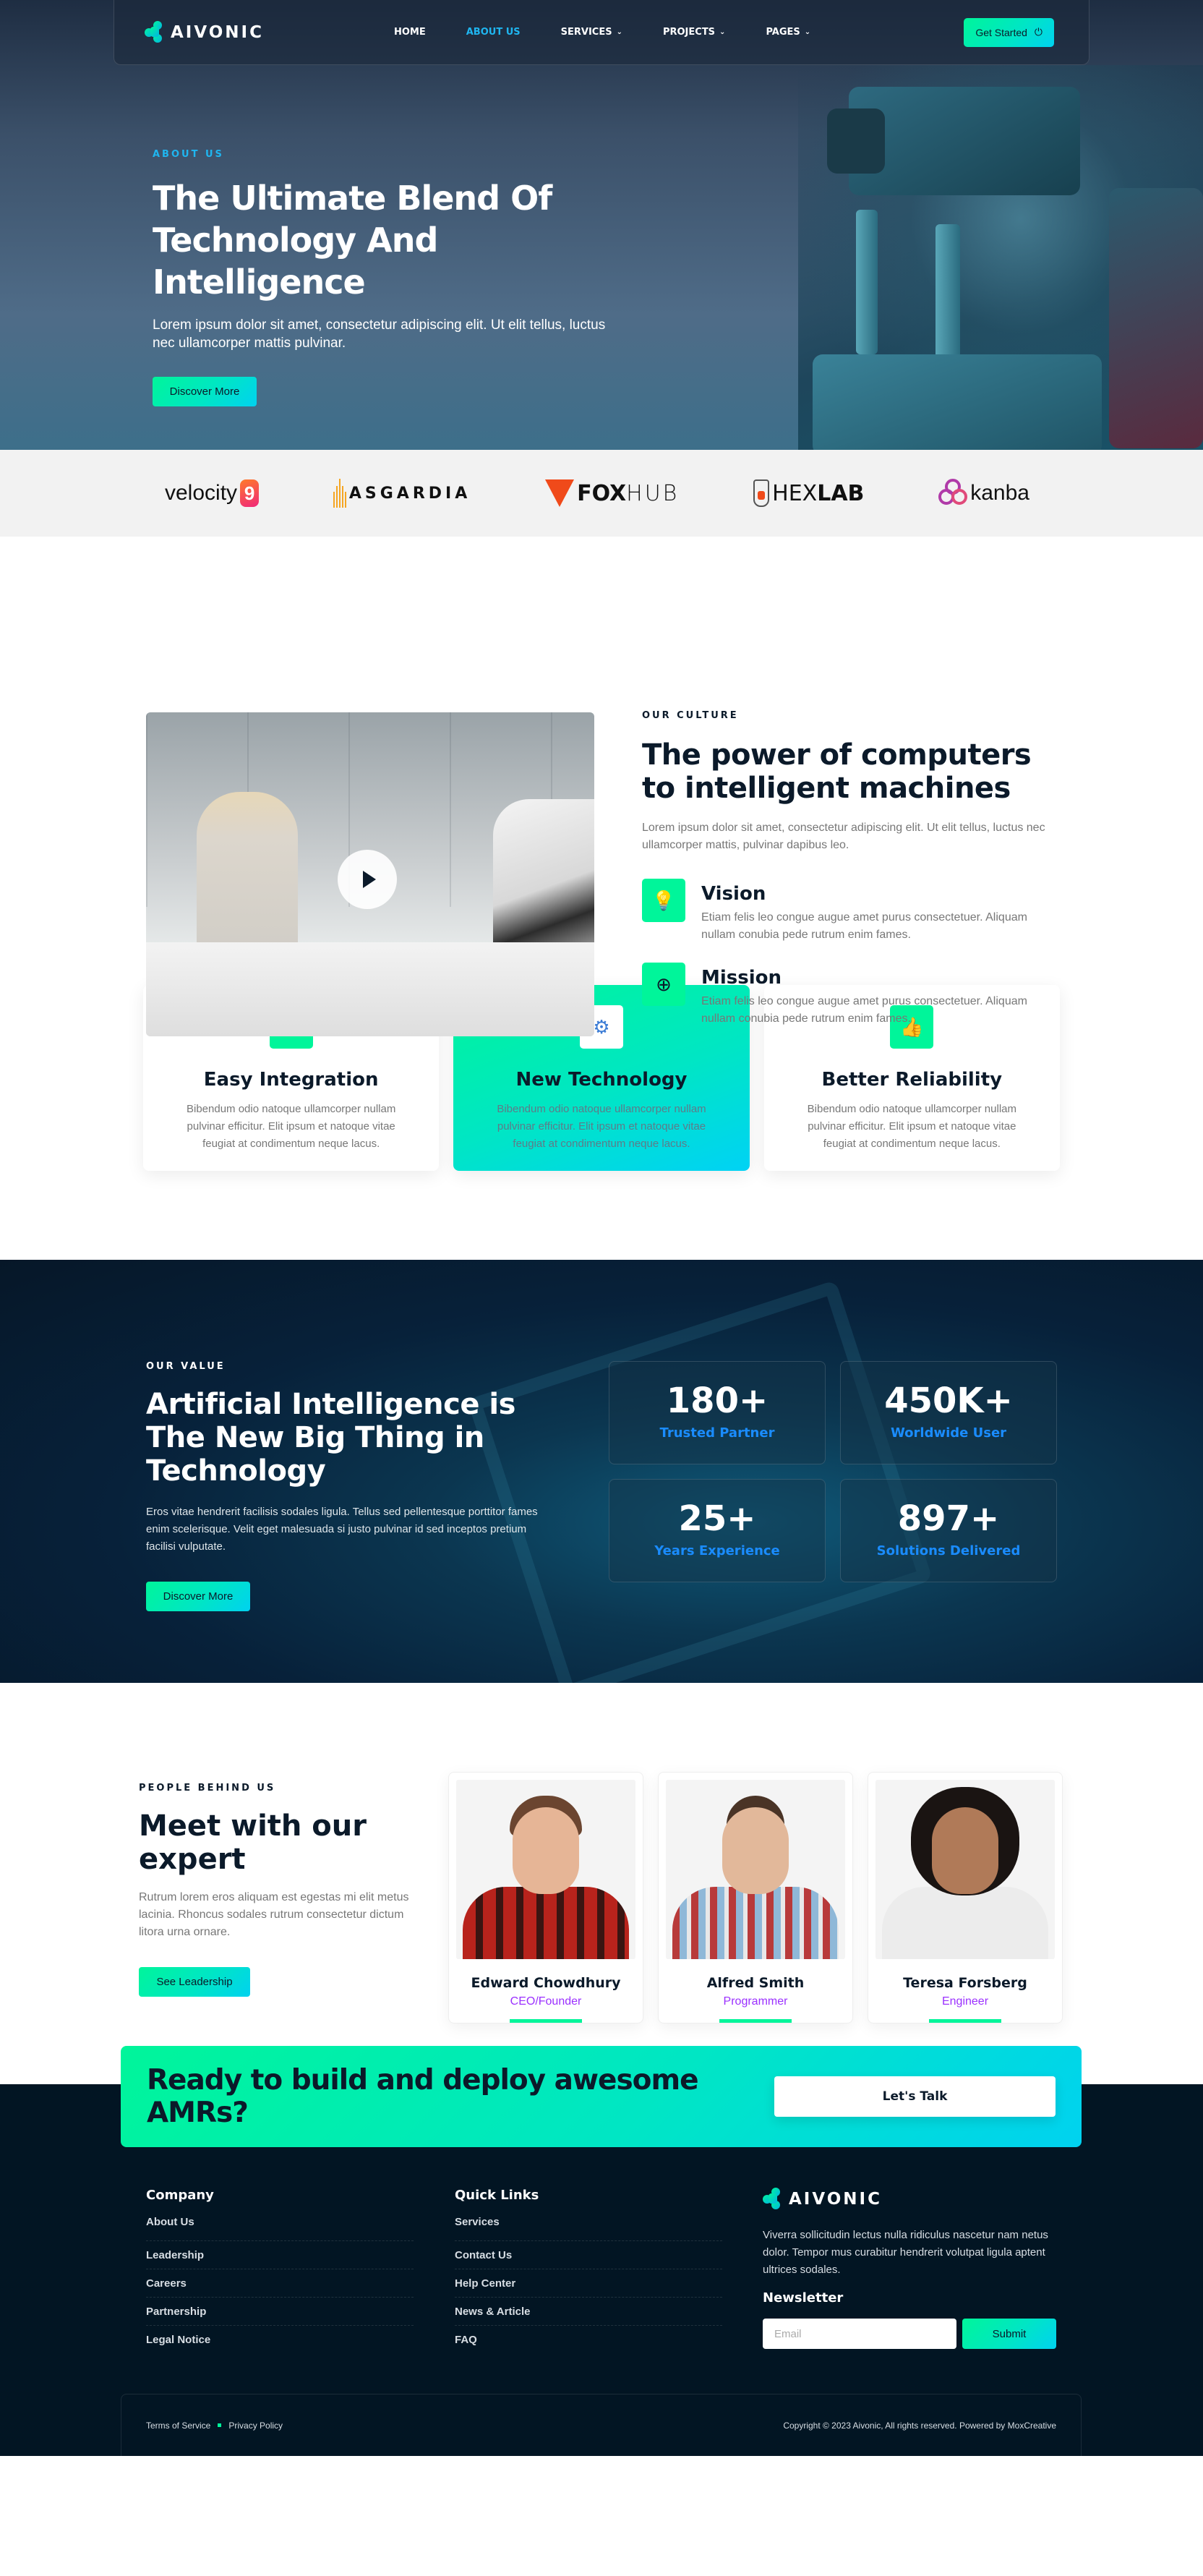 This screenshot has height=2576, width=1203. What do you see at coordinates (601, 1080) in the screenshot?
I see `service-title: New Technology` at bounding box center [601, 1080].